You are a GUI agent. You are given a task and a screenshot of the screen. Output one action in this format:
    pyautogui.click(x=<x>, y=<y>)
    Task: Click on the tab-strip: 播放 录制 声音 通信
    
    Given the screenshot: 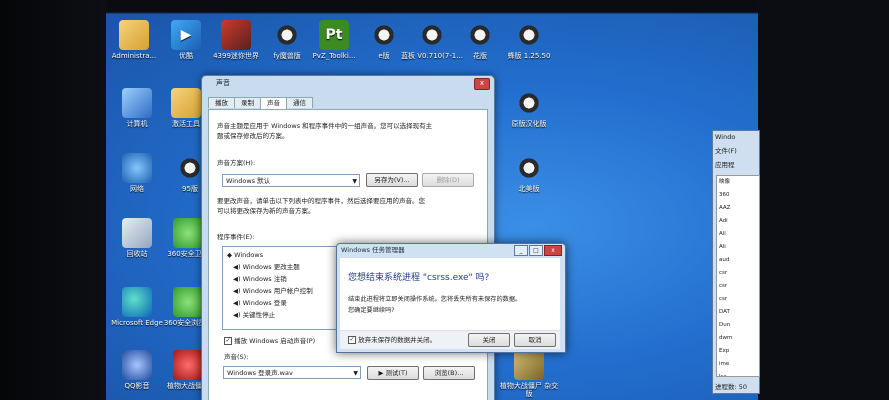 What is the action you would take?
    pyautogui.click(x=260, y=103)
    